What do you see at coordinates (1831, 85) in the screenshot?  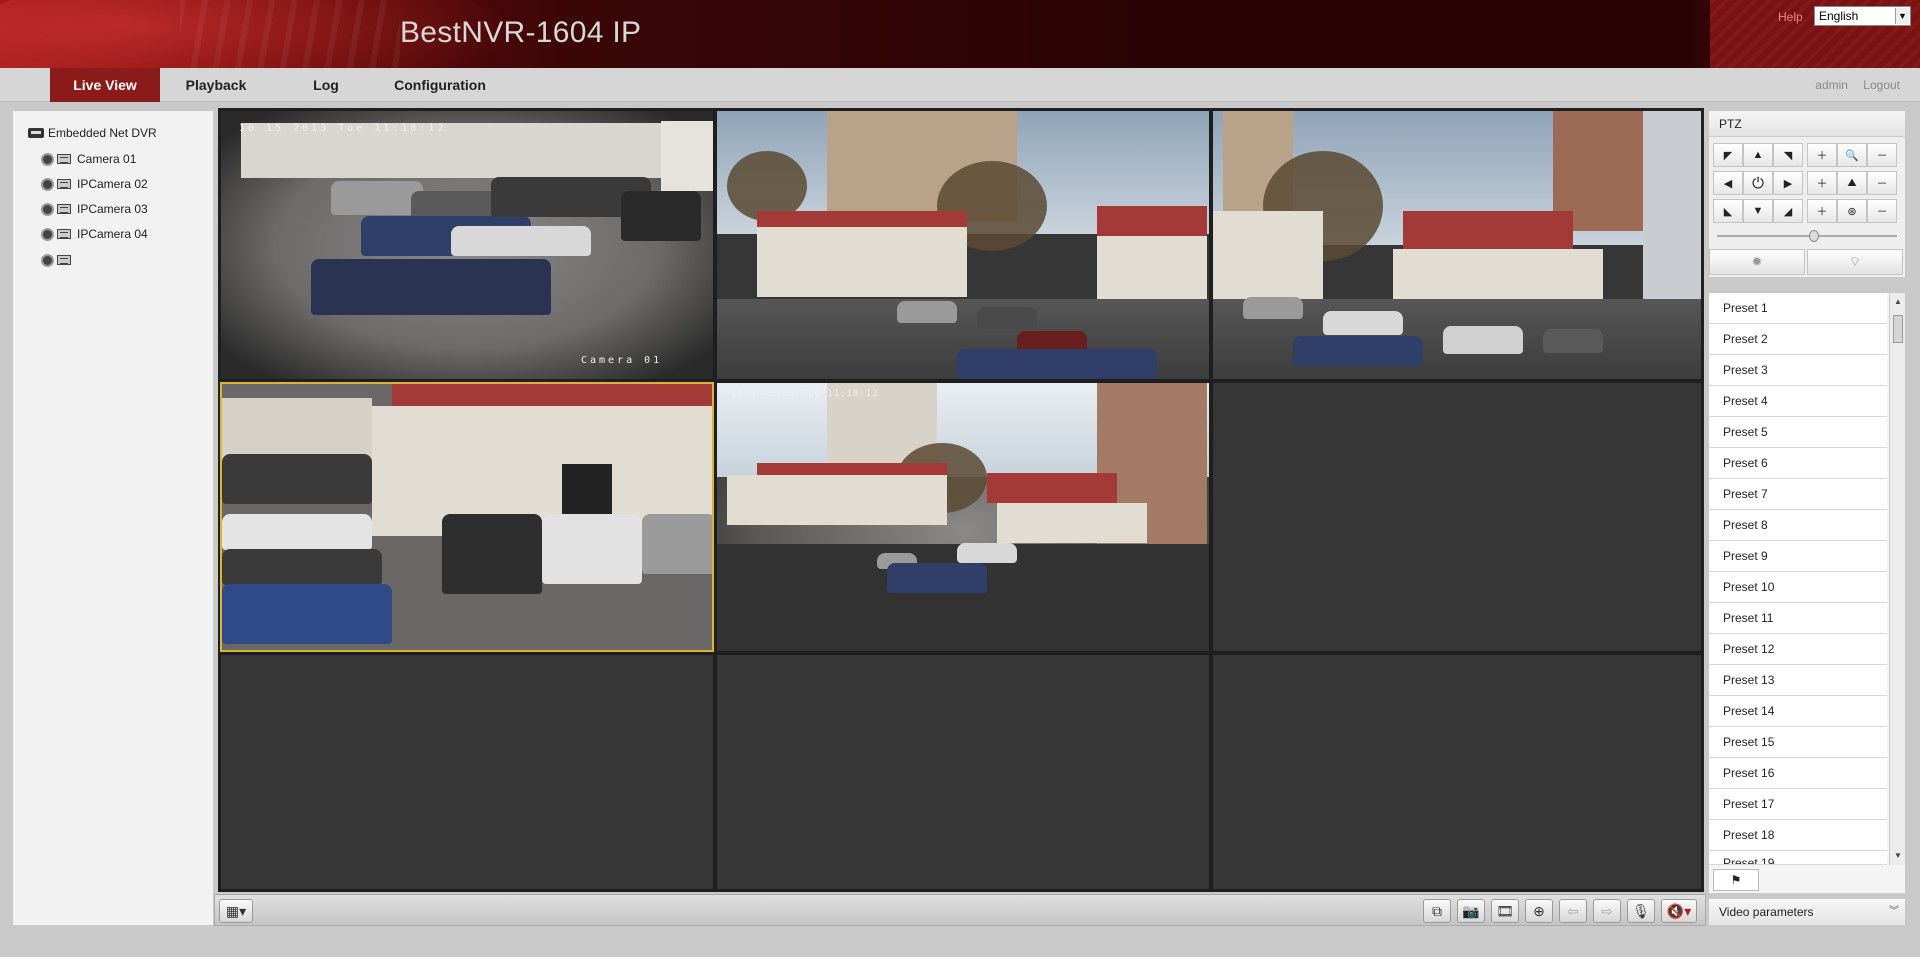 I see `username: admin` at bounding box center [1831, 85].